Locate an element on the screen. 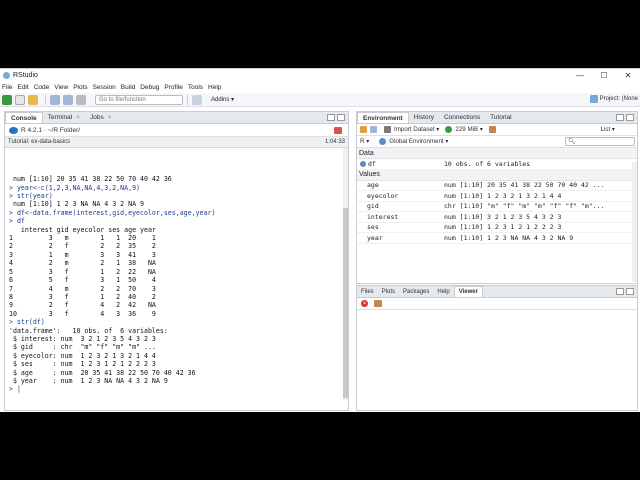  tab-plots-label: Plots is located at coordinates (388, 291).